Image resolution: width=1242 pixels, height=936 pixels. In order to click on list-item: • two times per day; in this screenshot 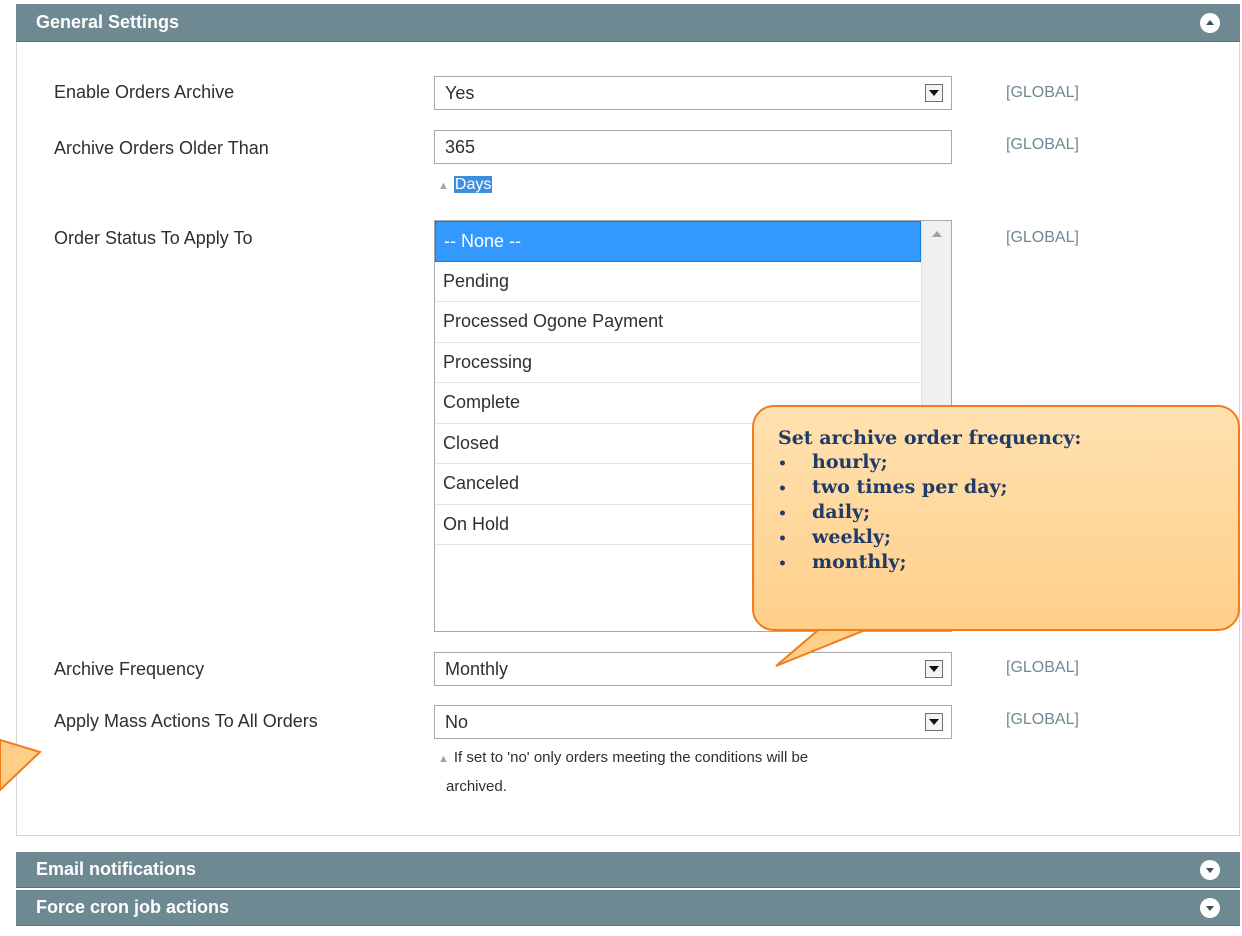, I will do `click(893, 487)`.